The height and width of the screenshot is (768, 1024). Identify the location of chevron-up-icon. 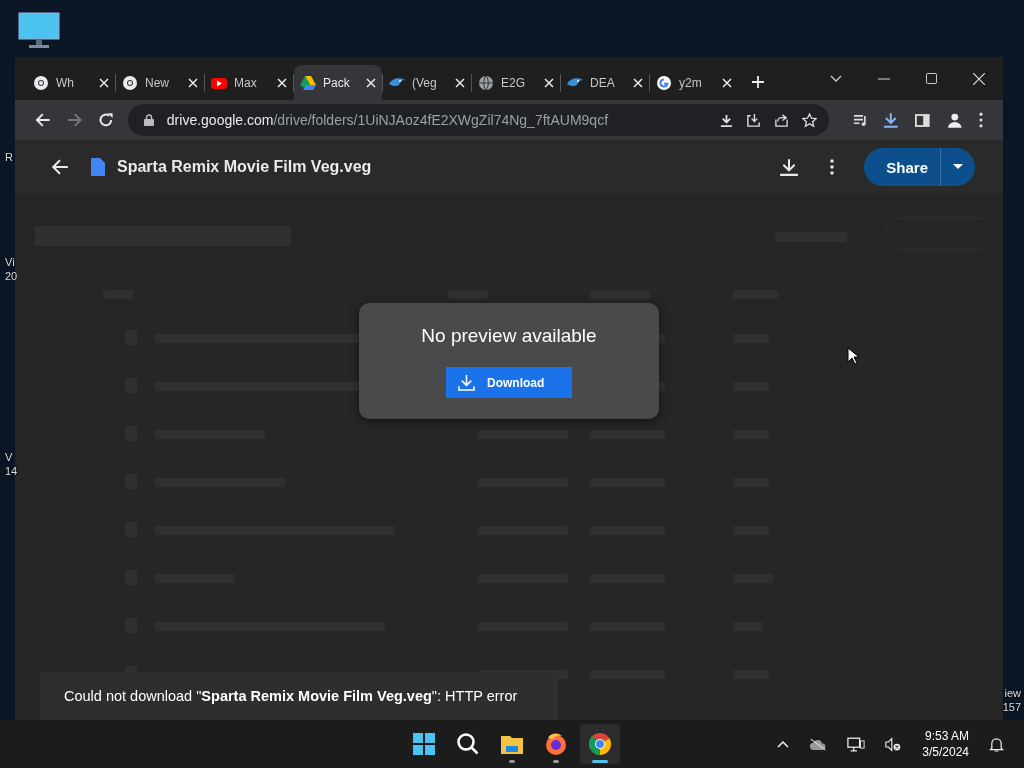
(783, 744).